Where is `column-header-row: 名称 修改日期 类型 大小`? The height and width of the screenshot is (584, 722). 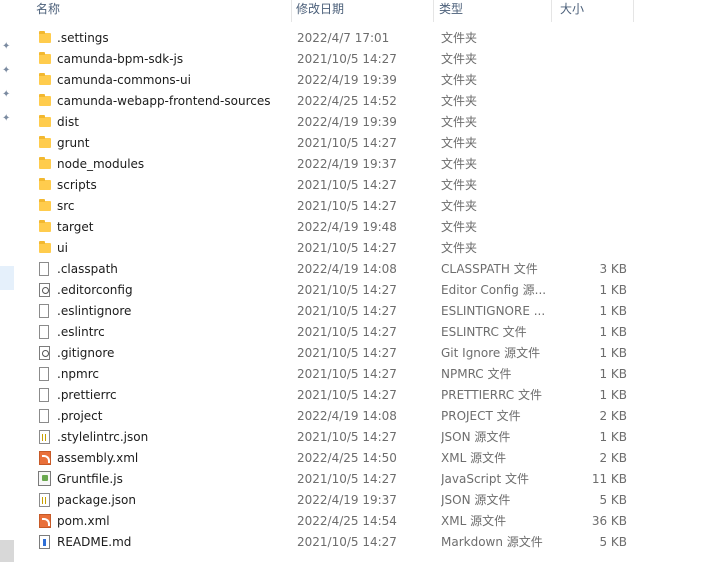 column-header-row: 名称 修改日期 类型 大小 is located at coordinates (326, 11).